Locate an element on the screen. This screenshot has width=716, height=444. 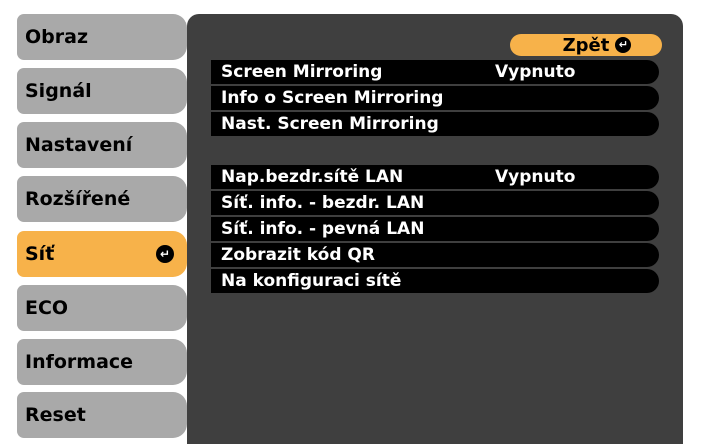
sidebar-item-nastaveni: Nastavení is located at coordinates (102, 145).